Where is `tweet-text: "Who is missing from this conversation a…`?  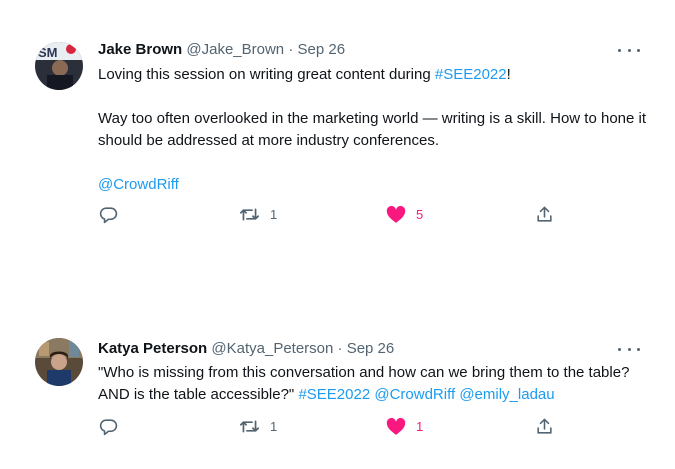
tweet-text: "Who is missing from this conversation a… is located at coordinates (370, 384).